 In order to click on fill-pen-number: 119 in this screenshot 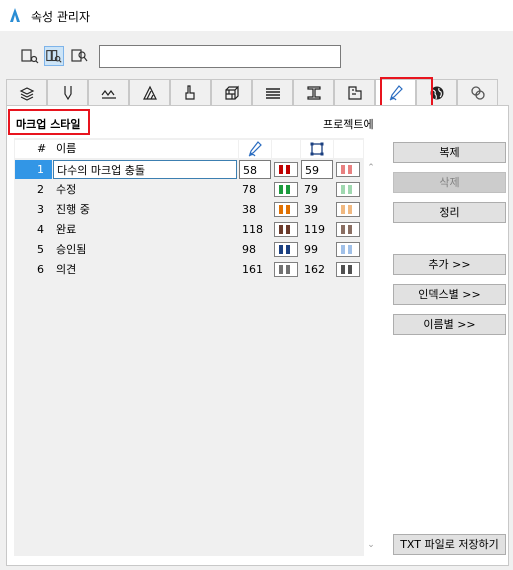, I will do `click(317, 229)`.